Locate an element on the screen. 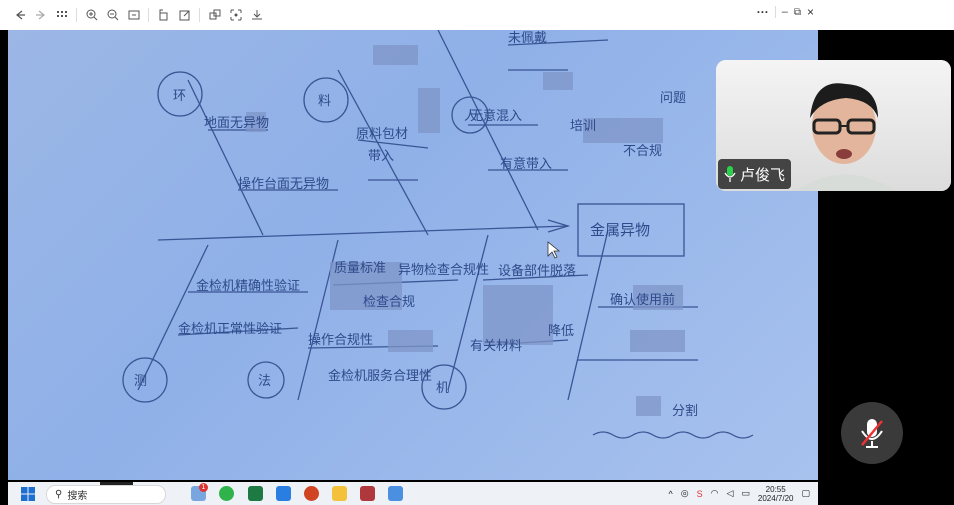 The image size is (954, 505). app-icon-pen is located at coordinates (395, 493).